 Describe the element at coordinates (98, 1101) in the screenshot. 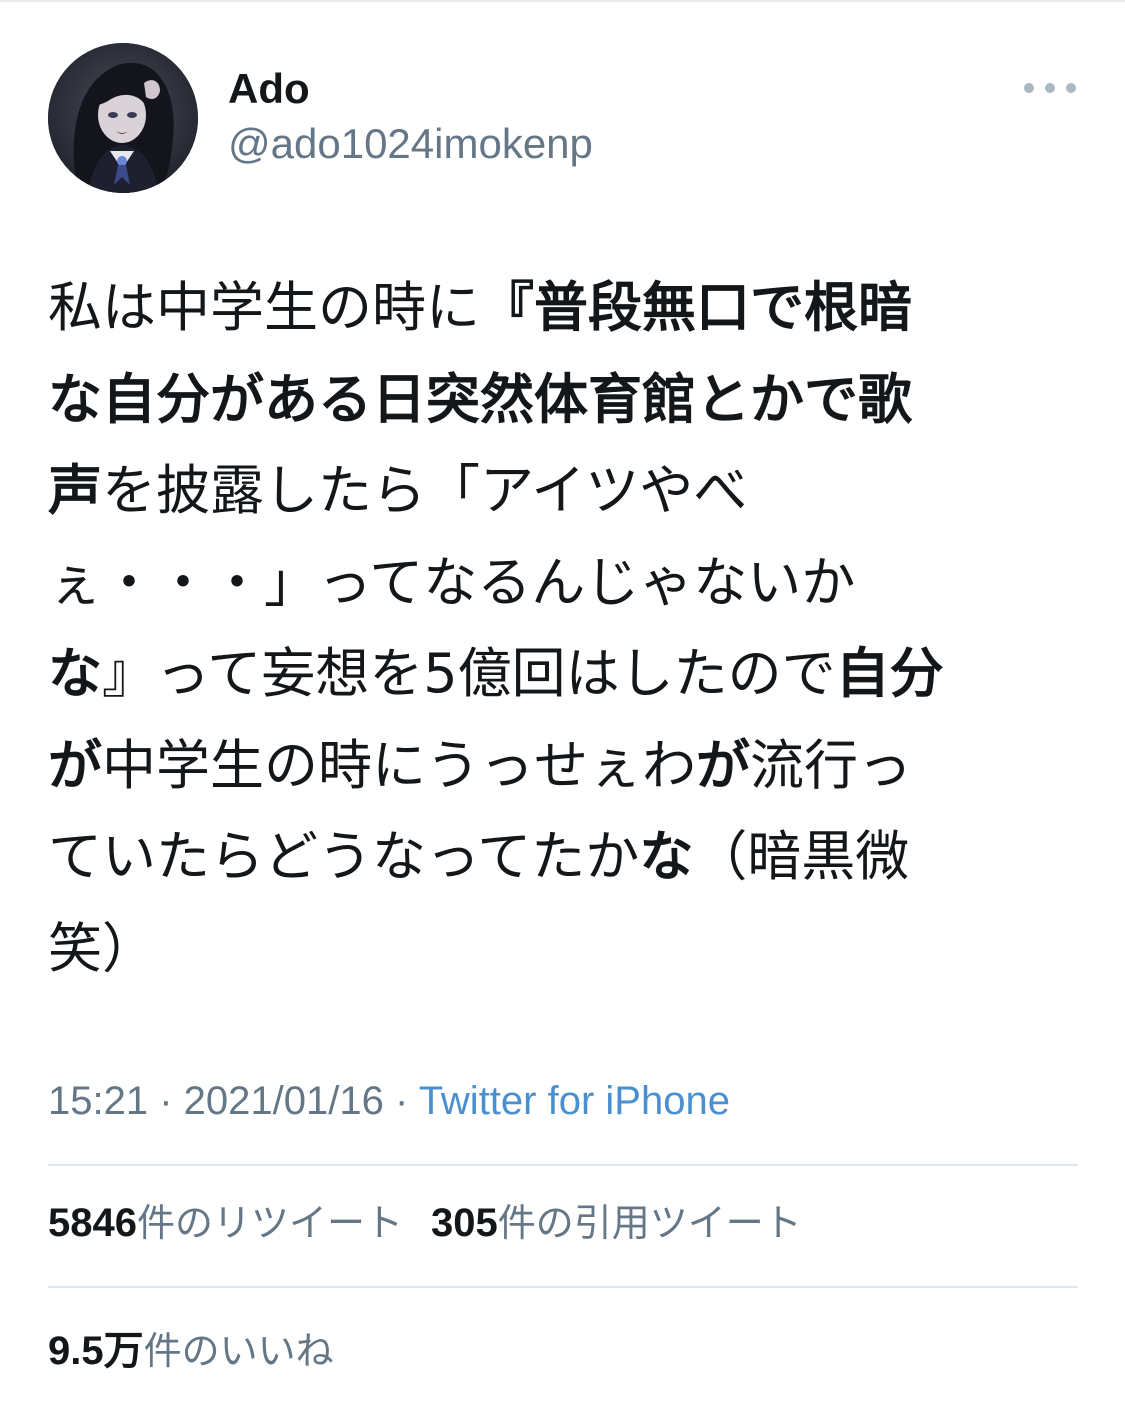

I see `tweet-time: 15:21` at that location.